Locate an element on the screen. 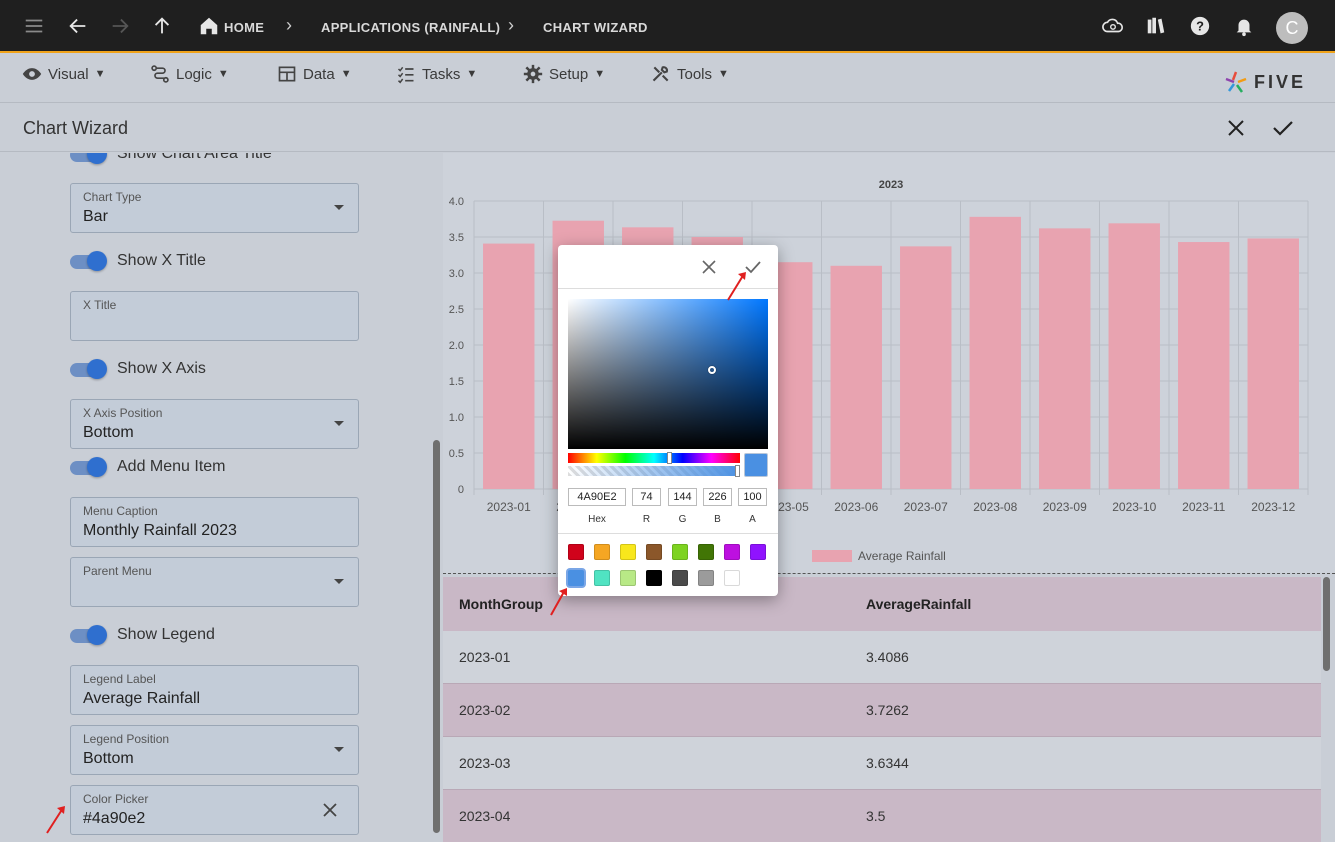 This screenshot has width=1335, height=842. color-picker-value: #4a90e2 is located at coordinates (114, 818).